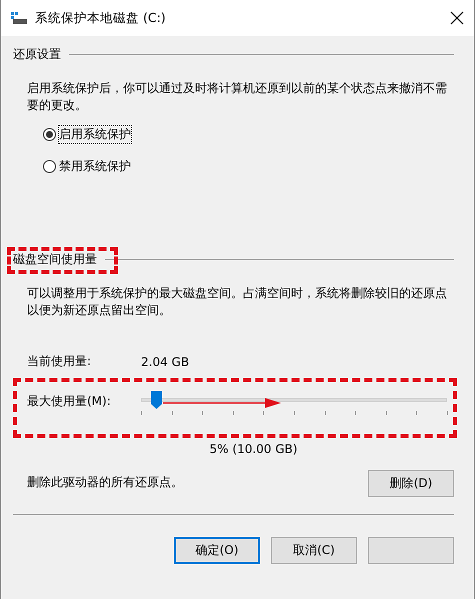 The width and height of the screenshot is (475, 599). What do you see at coordinates (165, 361) in the screenshot?
I see `current-usage-value: 2.04 GB` at bounding box center [165, 361].